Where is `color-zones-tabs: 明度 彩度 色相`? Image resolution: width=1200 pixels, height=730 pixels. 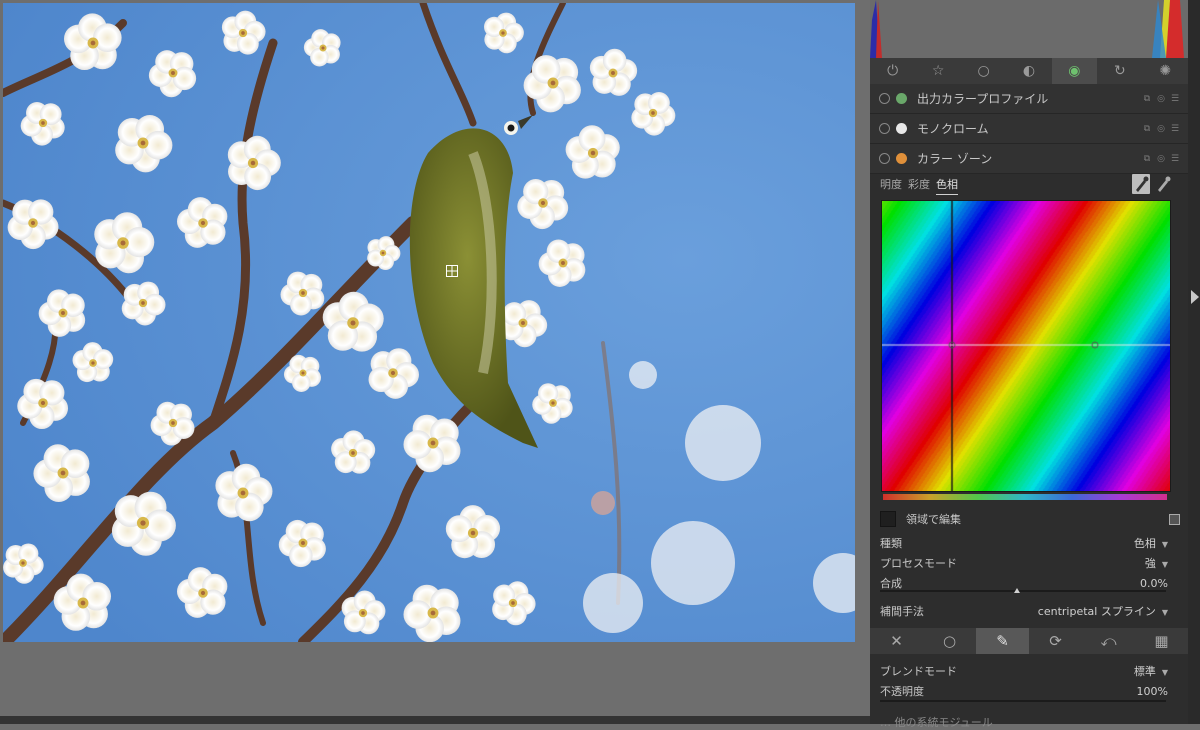
color-zones-tabs: 明度 彩度 色相 is located at coordinates (919, 185).